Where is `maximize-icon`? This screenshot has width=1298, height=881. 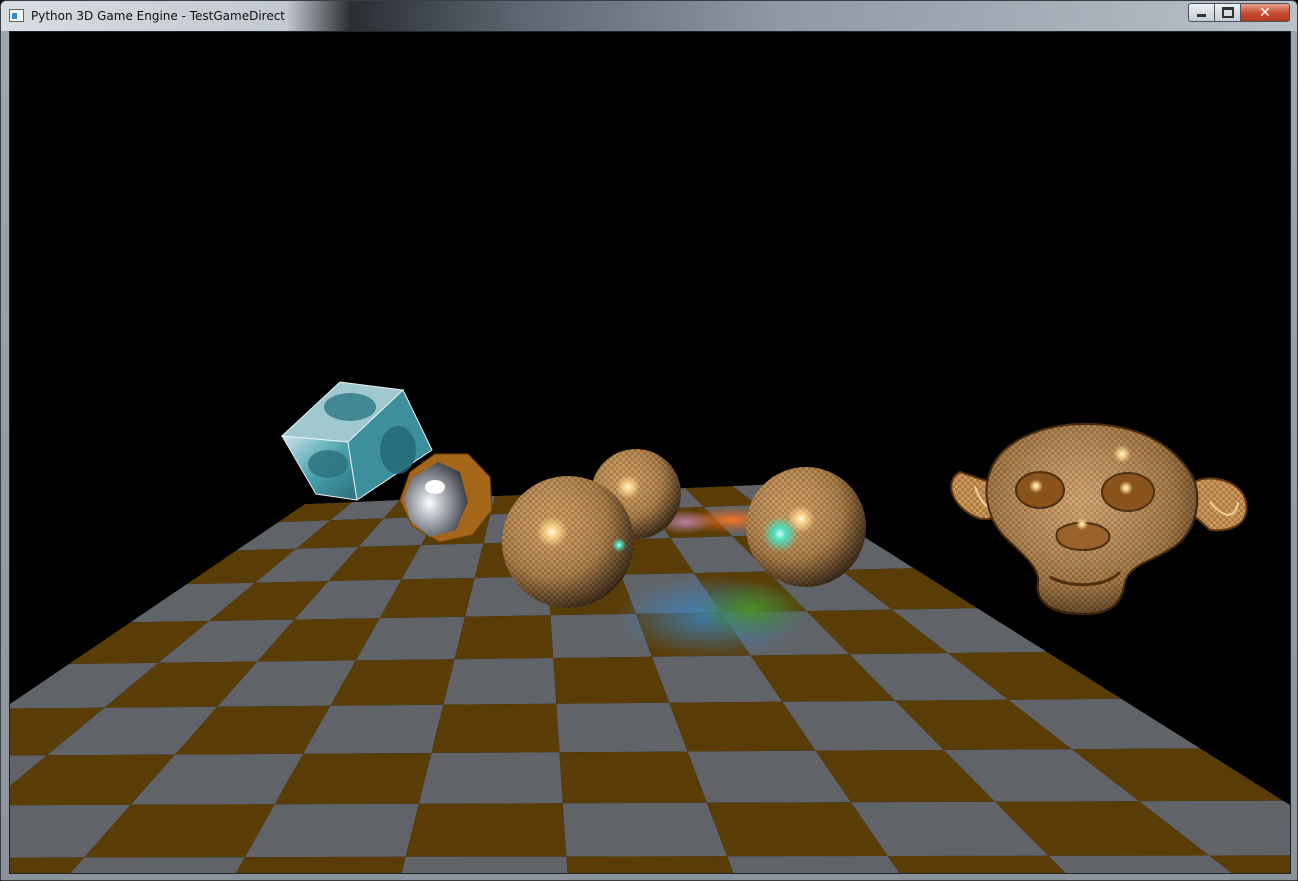 maximize-icon is located at coordinates (1227, 12).